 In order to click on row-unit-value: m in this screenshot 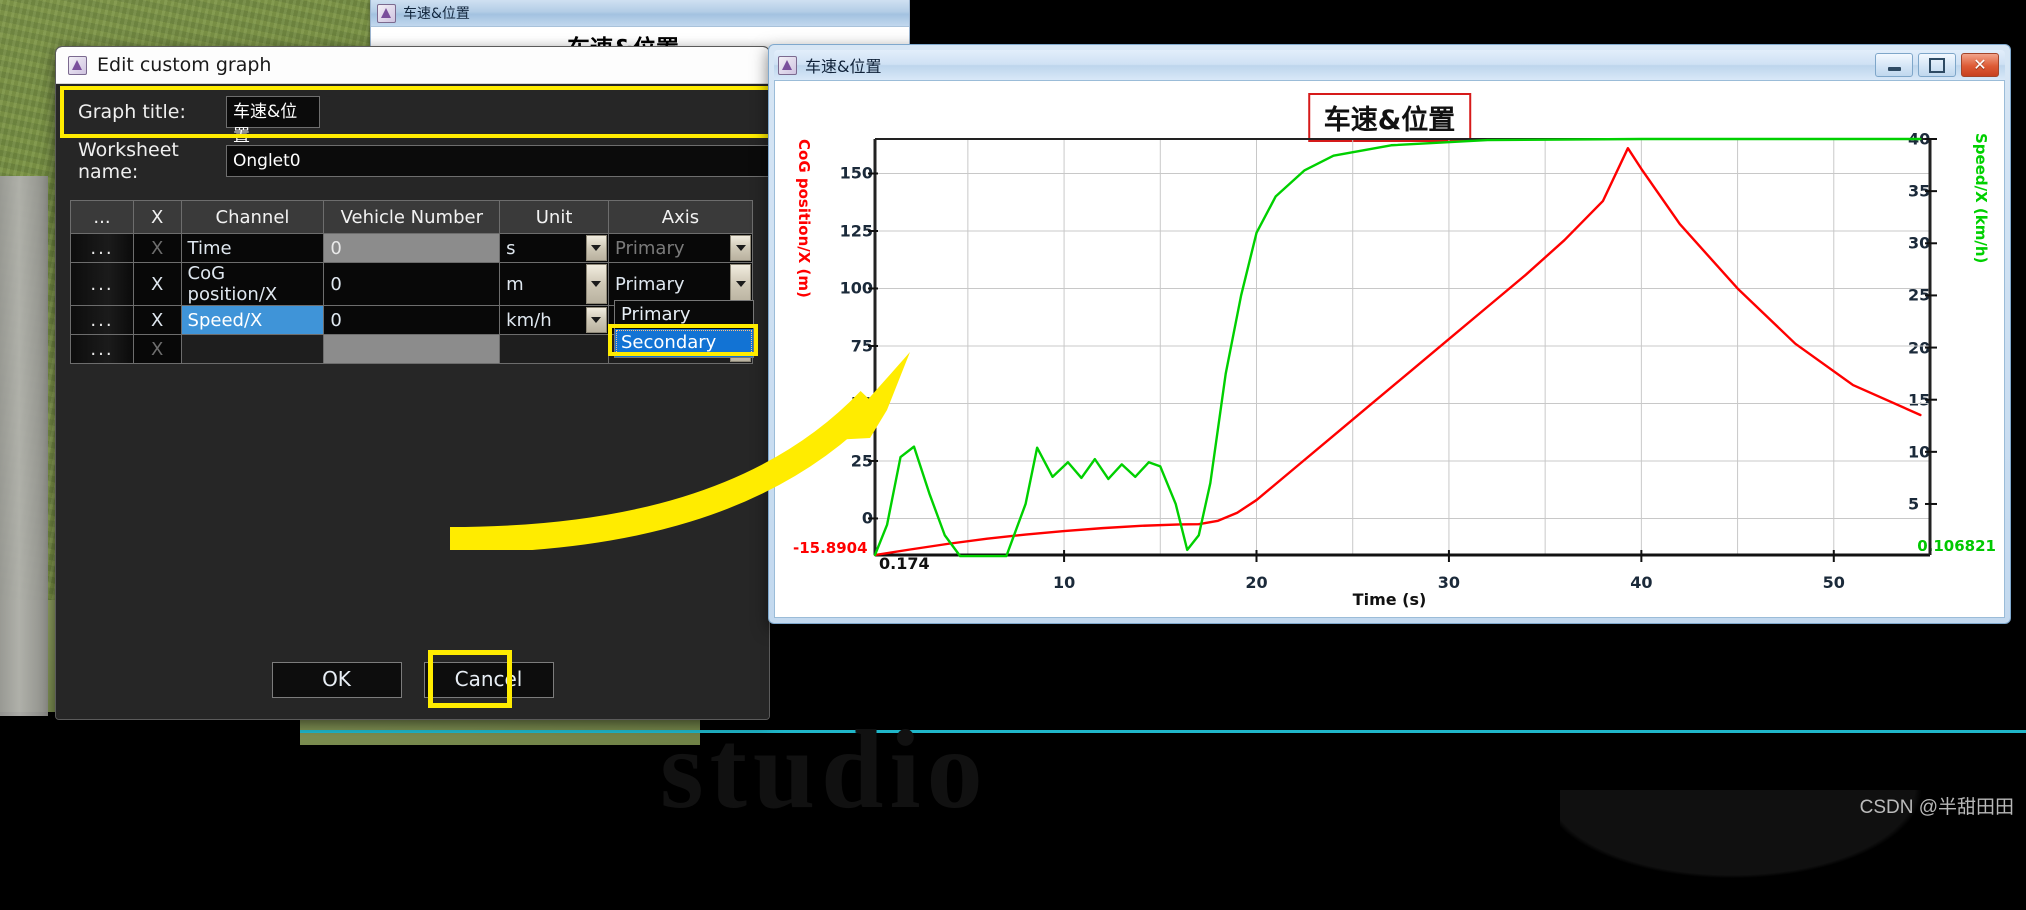, I will do `click(515, 284)`.